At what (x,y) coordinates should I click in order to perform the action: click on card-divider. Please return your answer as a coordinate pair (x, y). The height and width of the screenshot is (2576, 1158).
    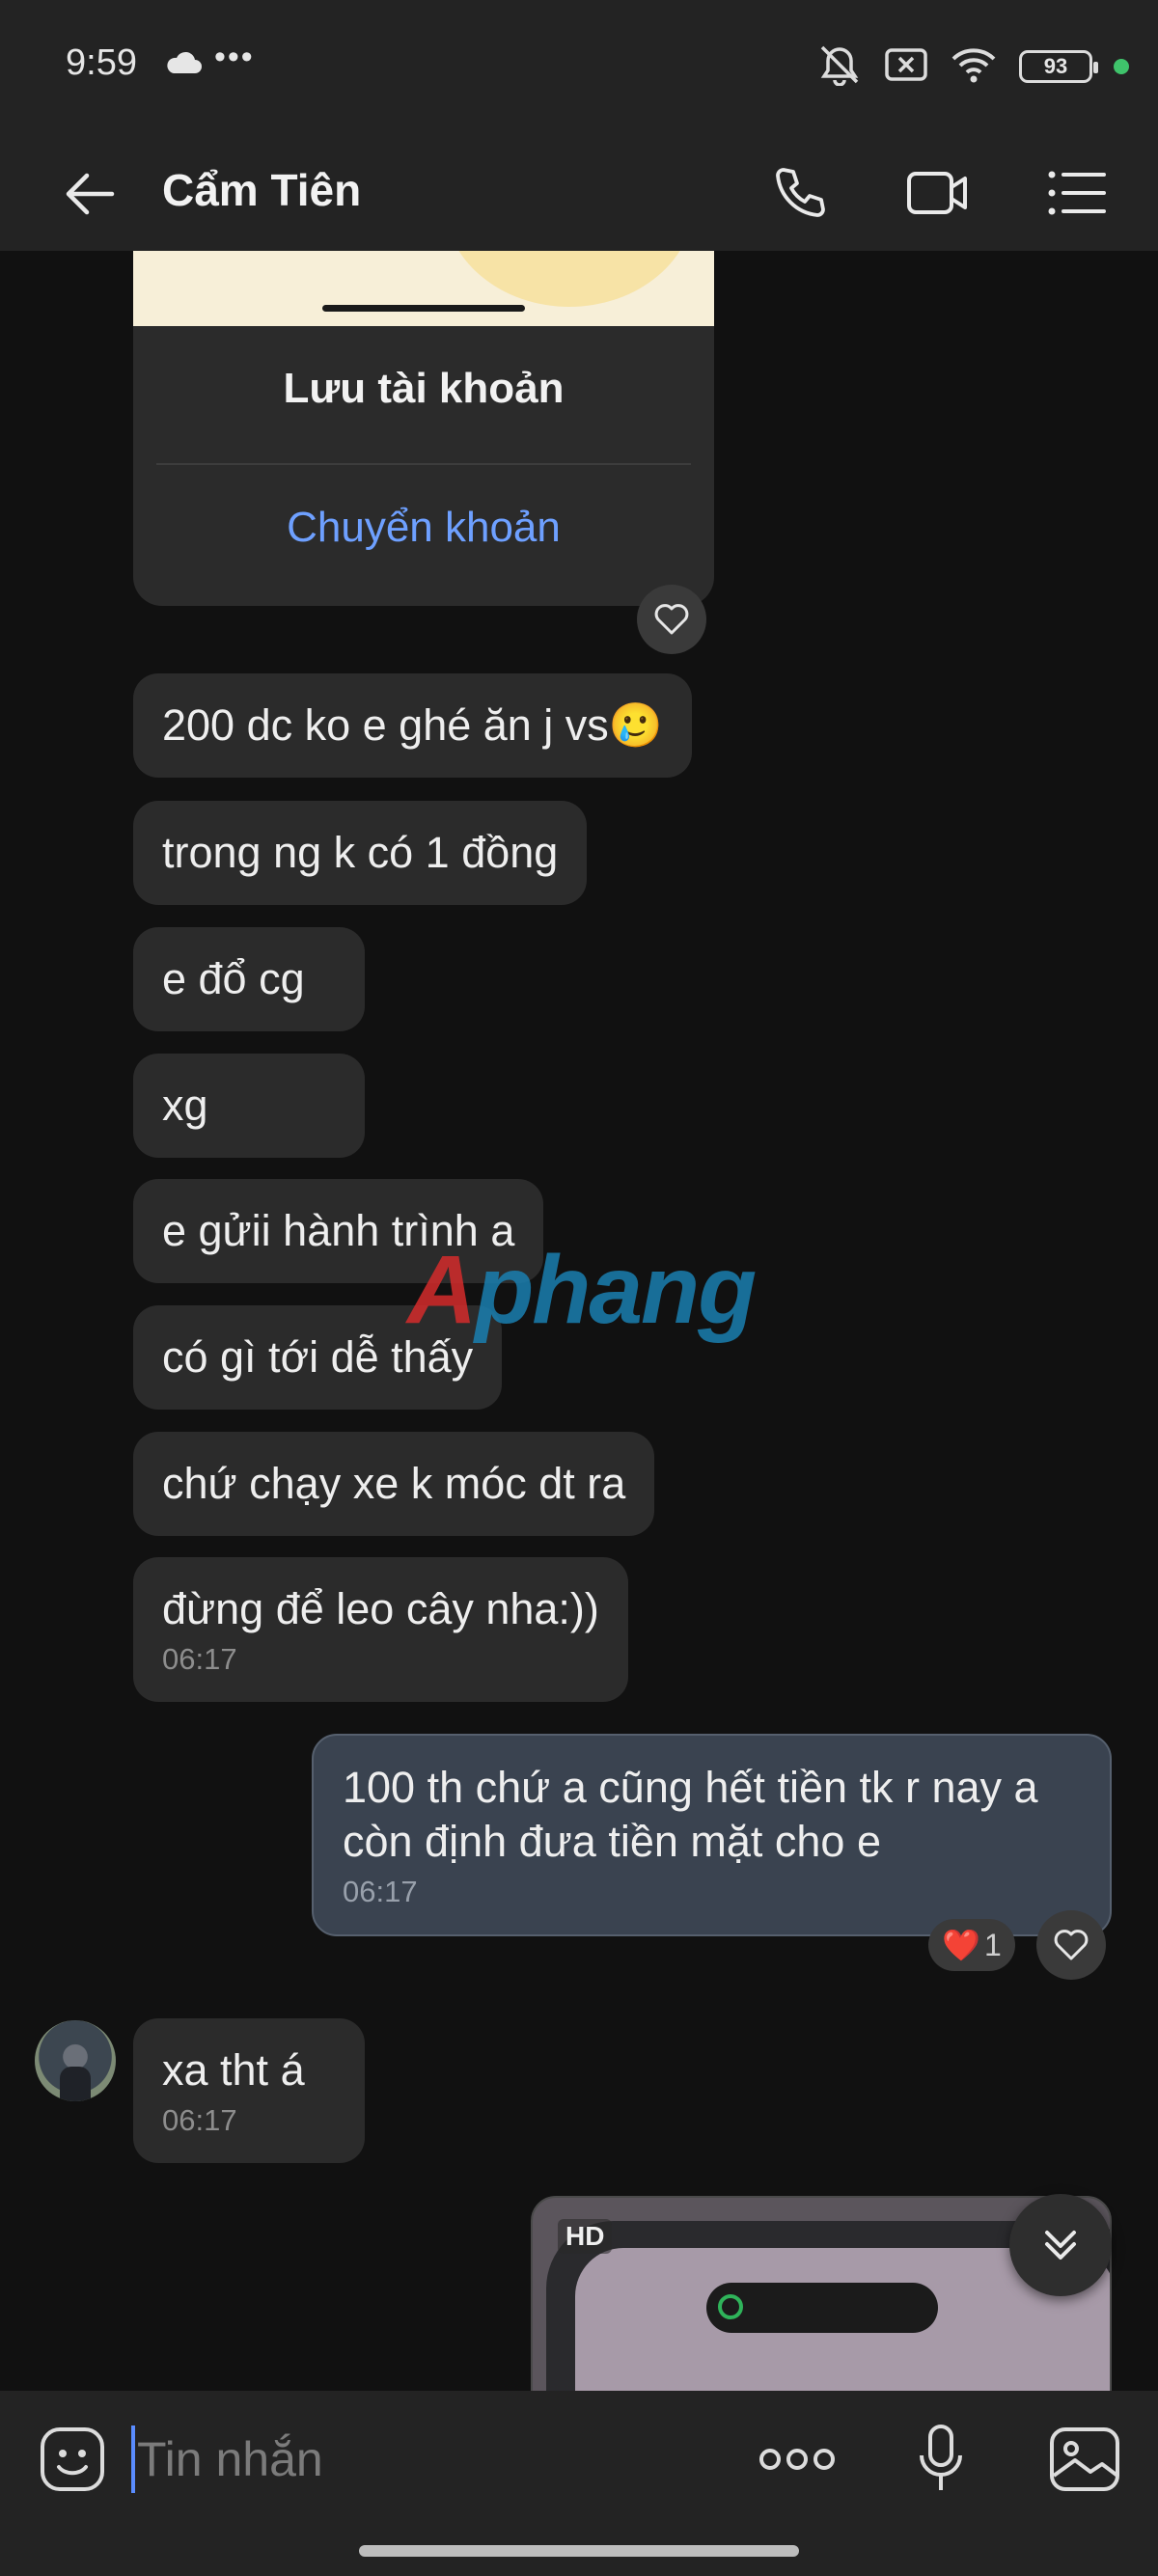
    Looking at the image, I should click on (423, 464).